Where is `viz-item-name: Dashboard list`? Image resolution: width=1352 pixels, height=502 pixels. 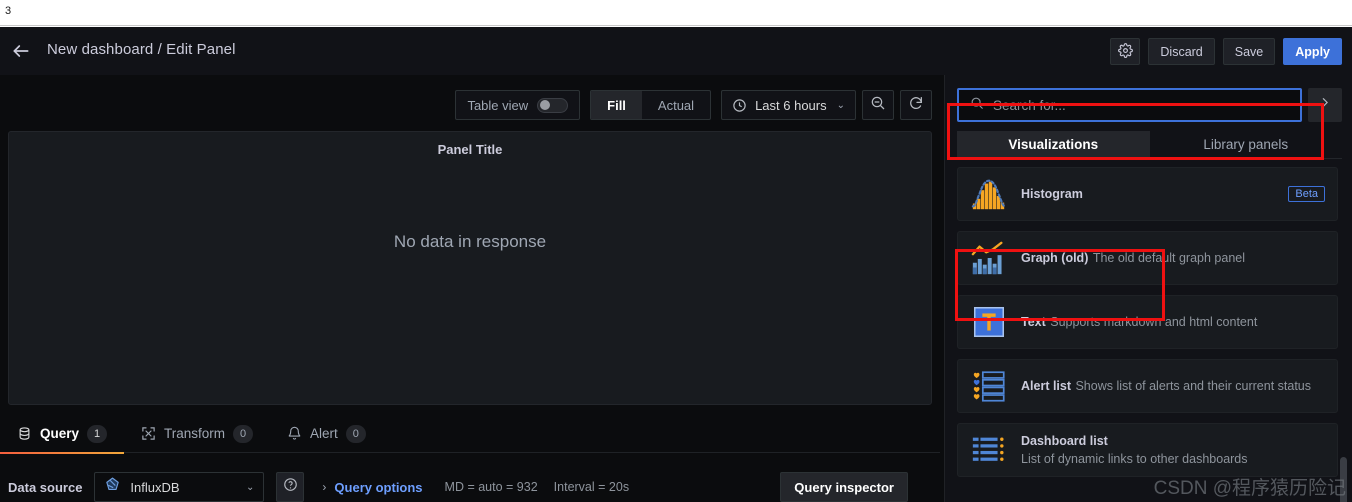
viz-item-name: Dashboard list is located at coordinates (1064, 441).